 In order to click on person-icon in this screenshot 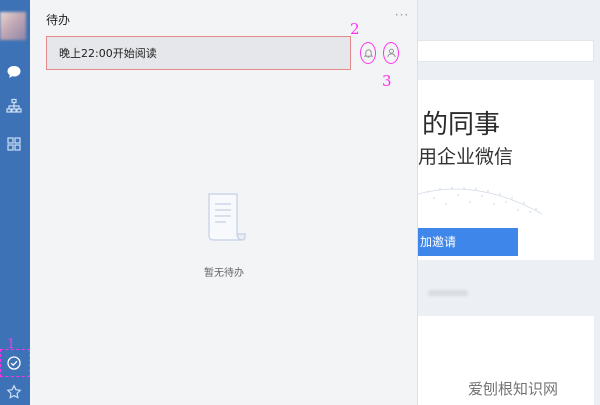, I will do `click(391, 53)`.